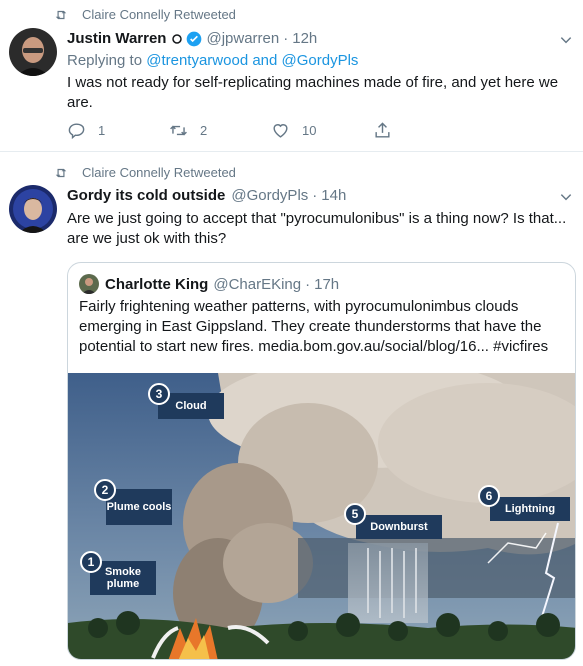 The image size is (583, 666). Describe the element at coordinates (530, 509) in the screenshot. I see `label-lightning: Lightning` at that location.